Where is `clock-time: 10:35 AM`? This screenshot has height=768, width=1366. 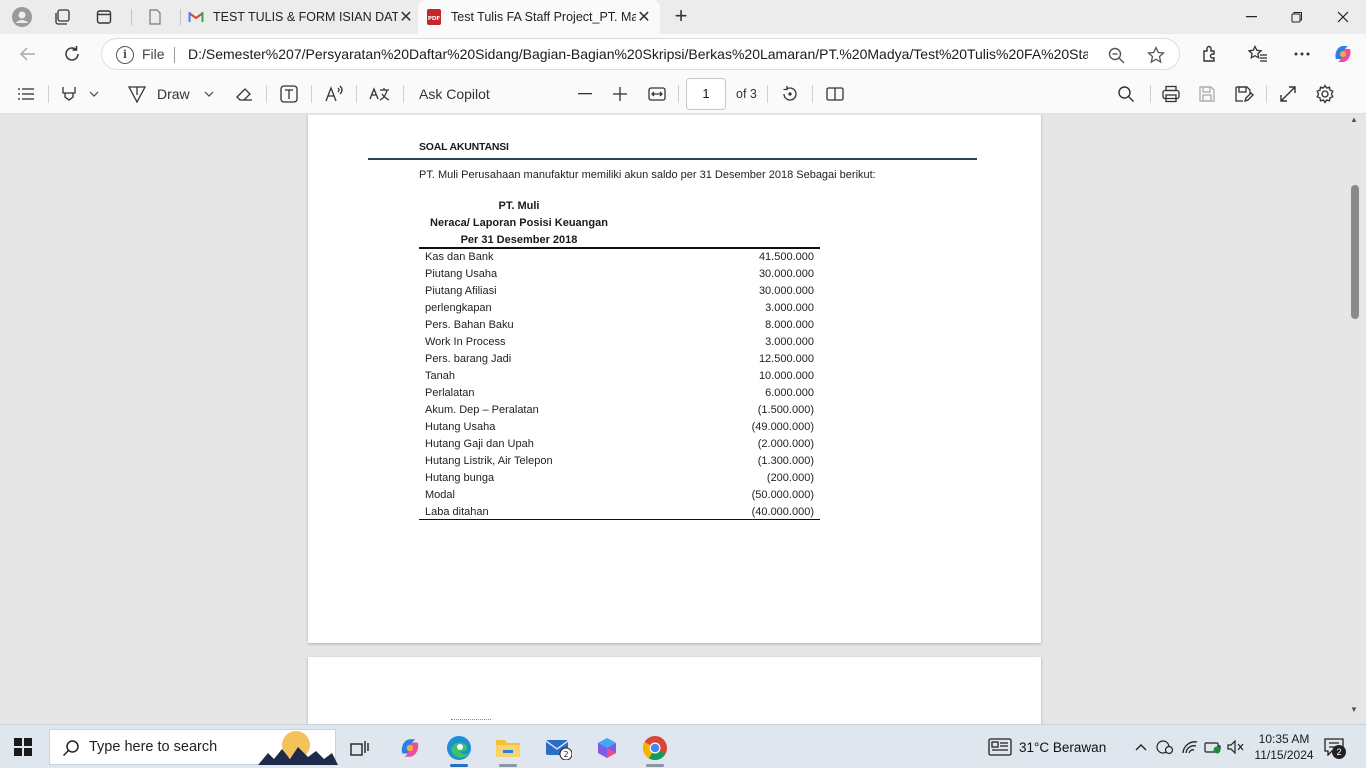
clock-time: 10:35 AM is located at coordinates (1284, 739).